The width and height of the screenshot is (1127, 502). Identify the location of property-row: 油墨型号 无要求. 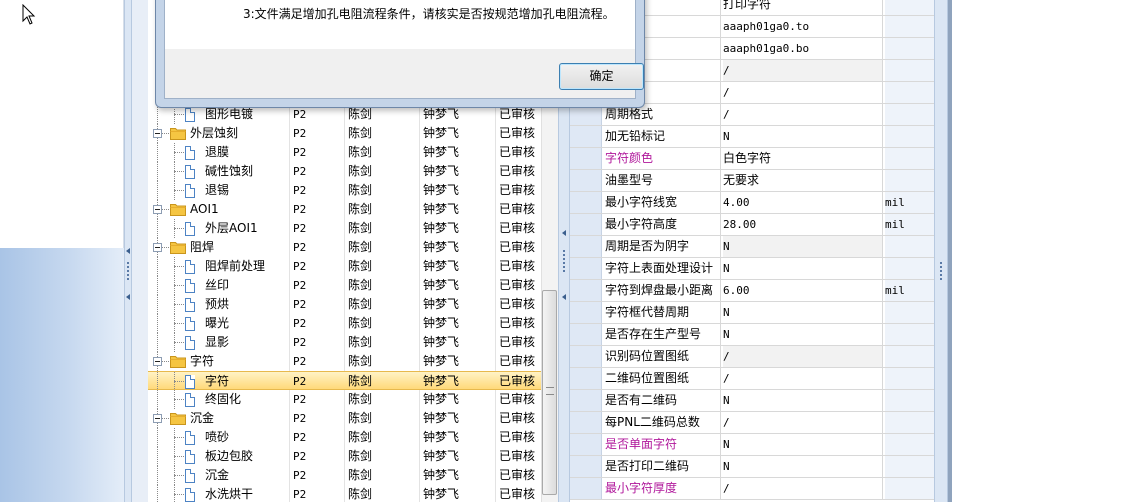
(752, 181).